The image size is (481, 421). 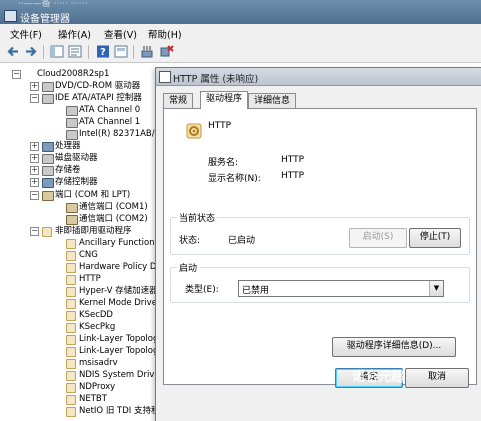 I want to click on tree-item-label: msisadrv, so click(x=98, y=363).